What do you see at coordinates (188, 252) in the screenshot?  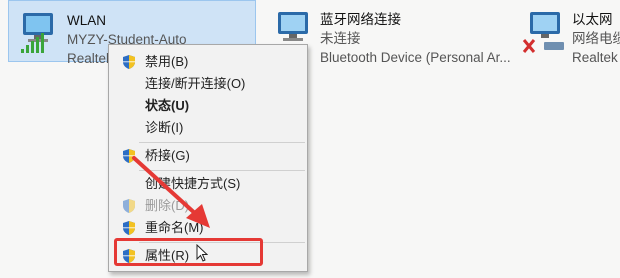 I see `annotation-highlight-box` at bounding box center [188, 252].